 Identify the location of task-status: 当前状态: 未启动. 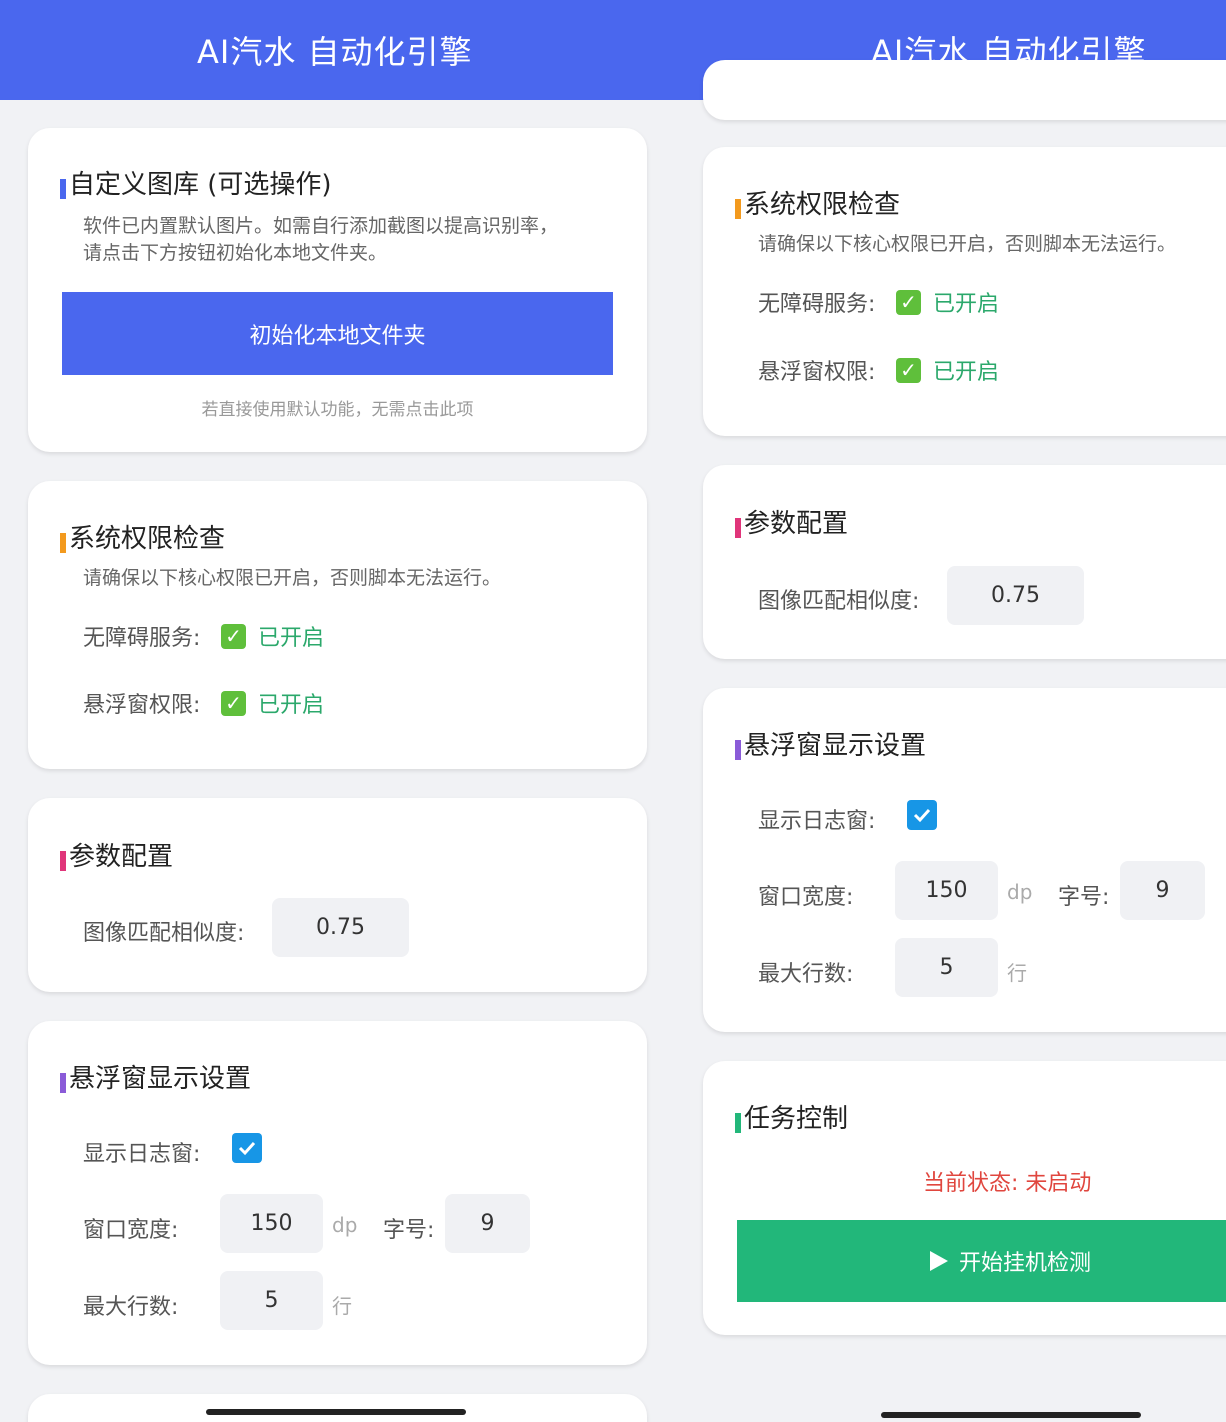
(1007, 1183).